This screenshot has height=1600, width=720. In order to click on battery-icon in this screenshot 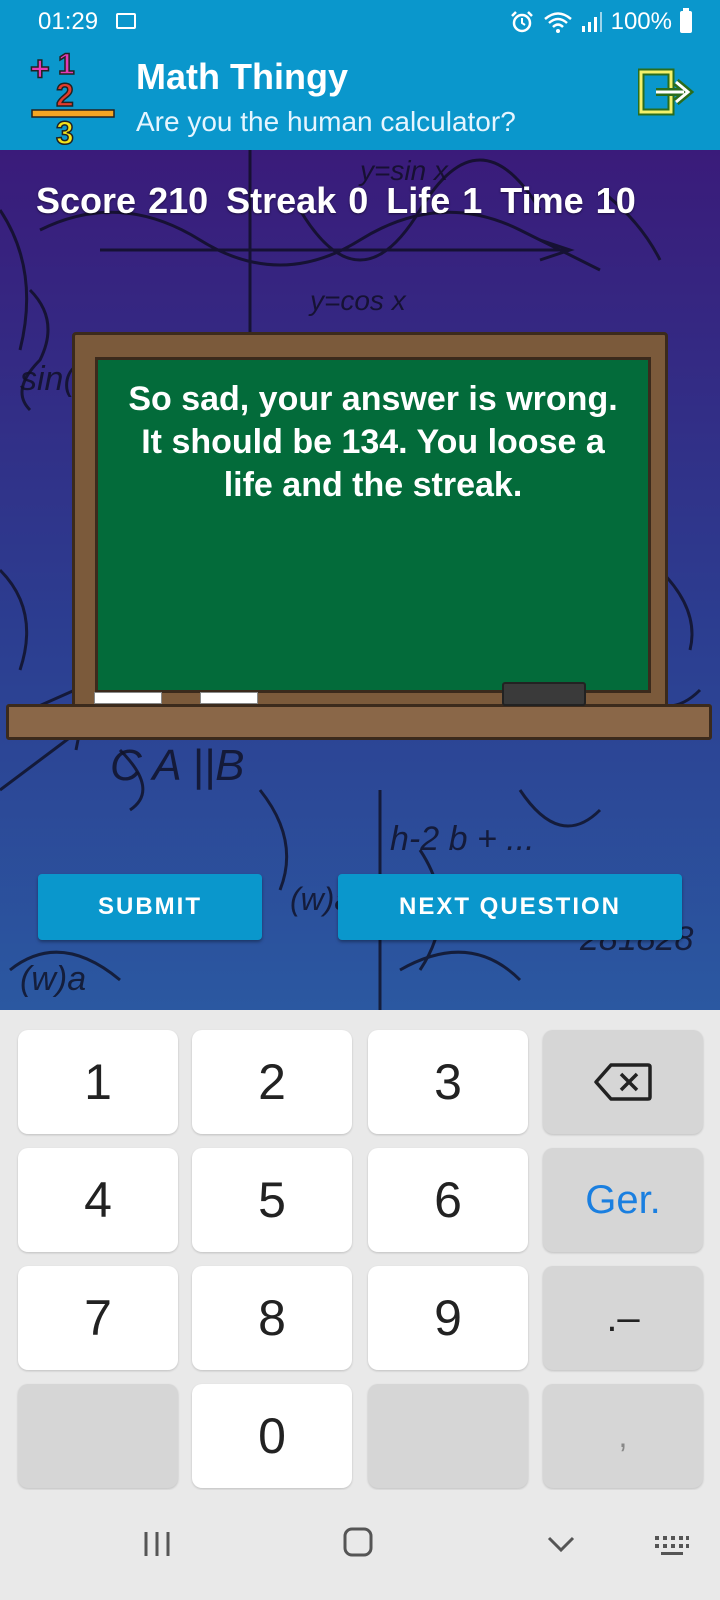, I will do `click(686, 20)`.